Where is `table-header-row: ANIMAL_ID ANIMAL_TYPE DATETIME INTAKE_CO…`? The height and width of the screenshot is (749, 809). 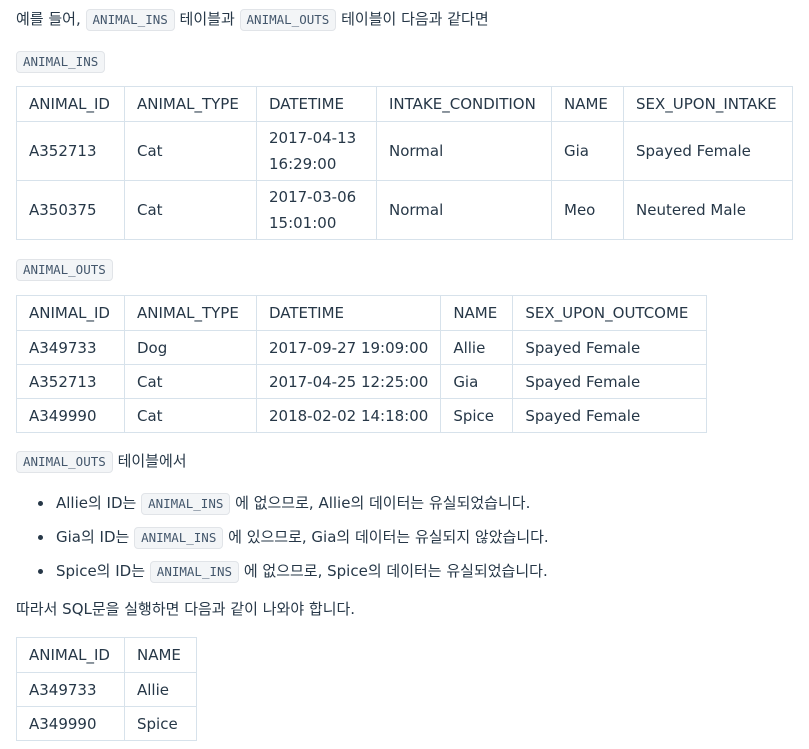 table-header-row: ANIMAL_ID ANIMAL_TYPE DATETIME INTAKE_CO… is located at coordinates (404, 104).